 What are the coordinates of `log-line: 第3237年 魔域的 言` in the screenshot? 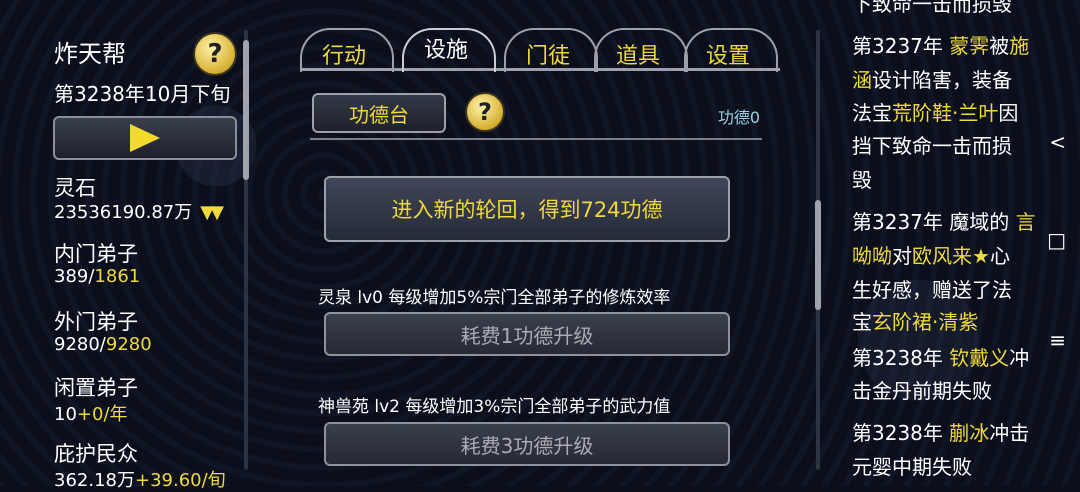 It's located at (944, 220).